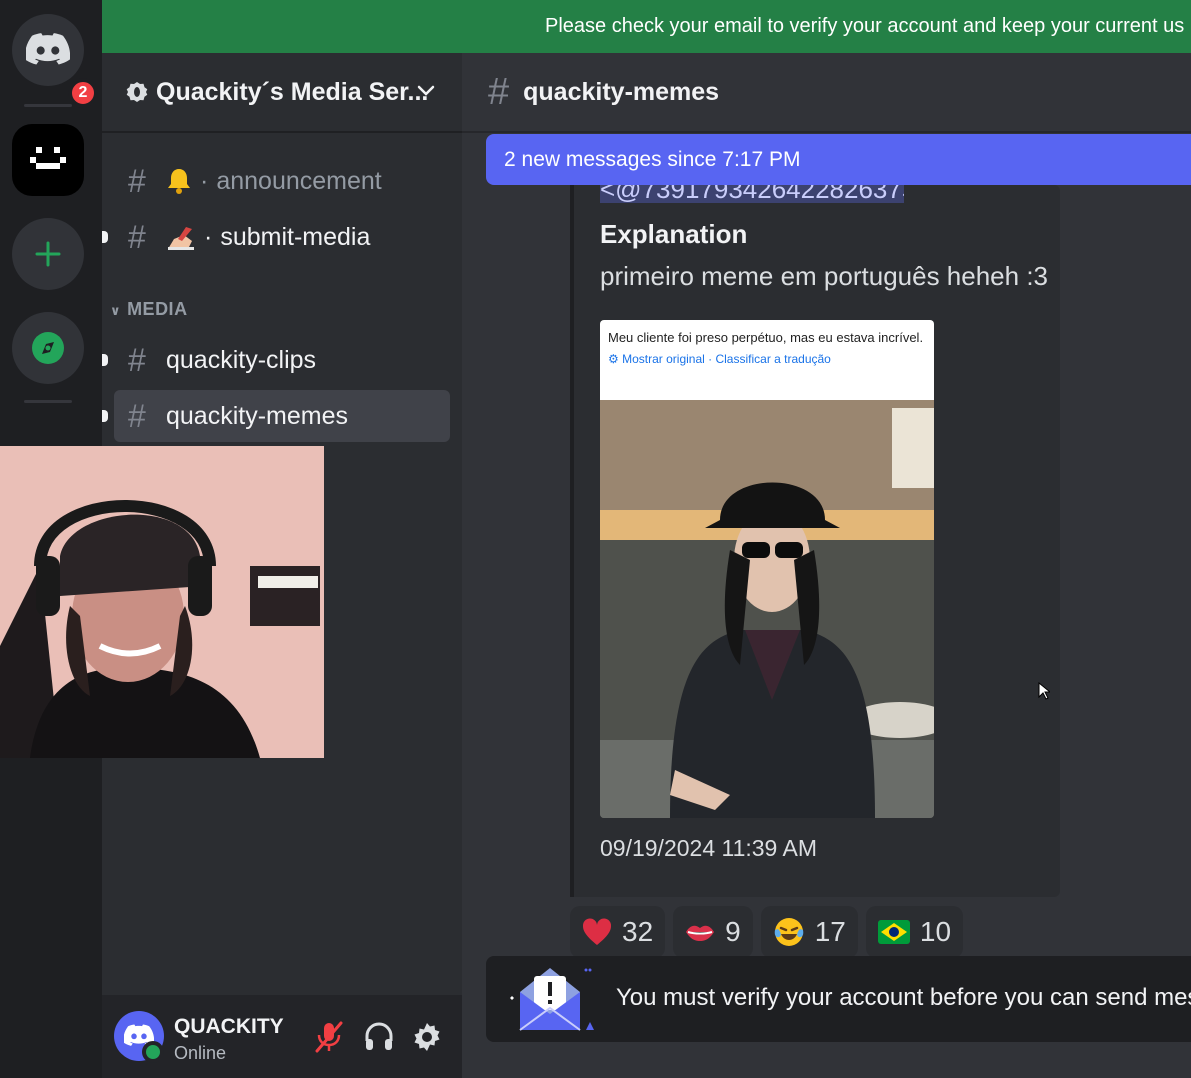 The width and height of the screenshot is (1191, 1078). I want to click on home-button: 2, so click(55, 61).